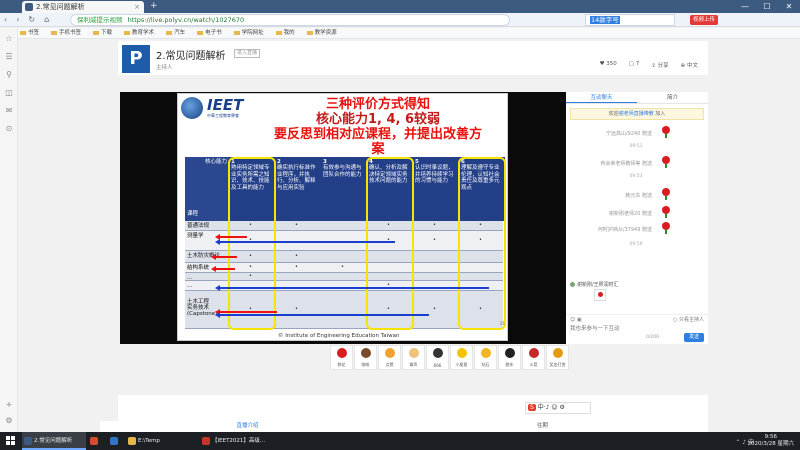 Image resolution: width=800 pixels, height=450 pixels. I want to click on search-highlight: 14款字号, so click(605, 20).